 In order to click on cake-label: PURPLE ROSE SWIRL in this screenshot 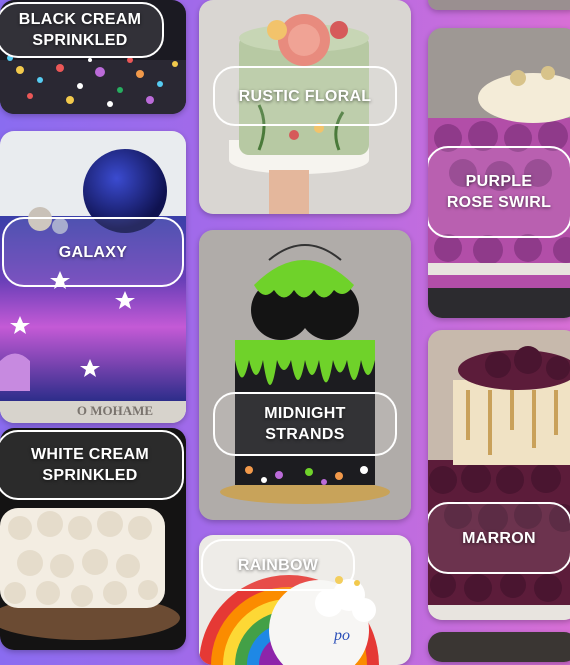, I will do `click(499, 192)`.